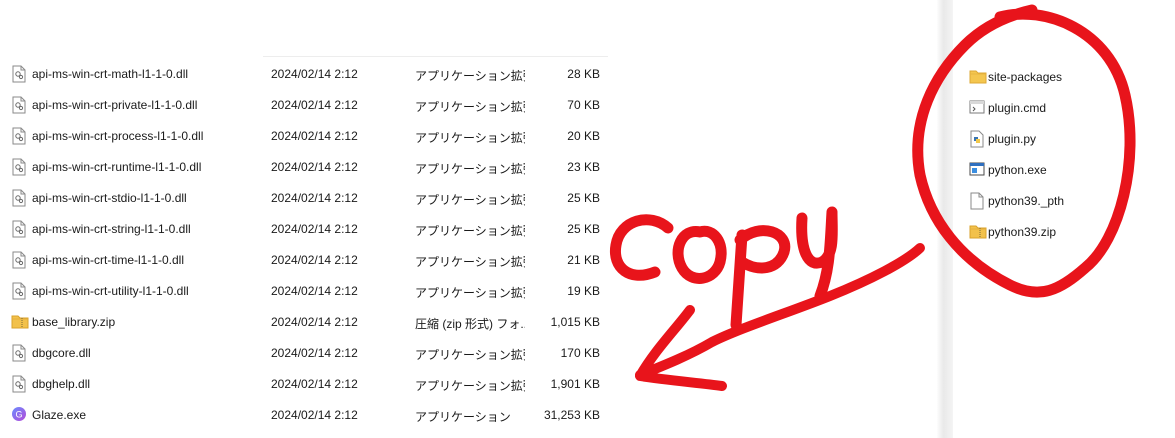 This screenshot has width=1175, height=438. What do you see at coordinates (61, 353) in the screenshot?
I see `file-name: dbgcore.dll` at bounding box center [61, 353].